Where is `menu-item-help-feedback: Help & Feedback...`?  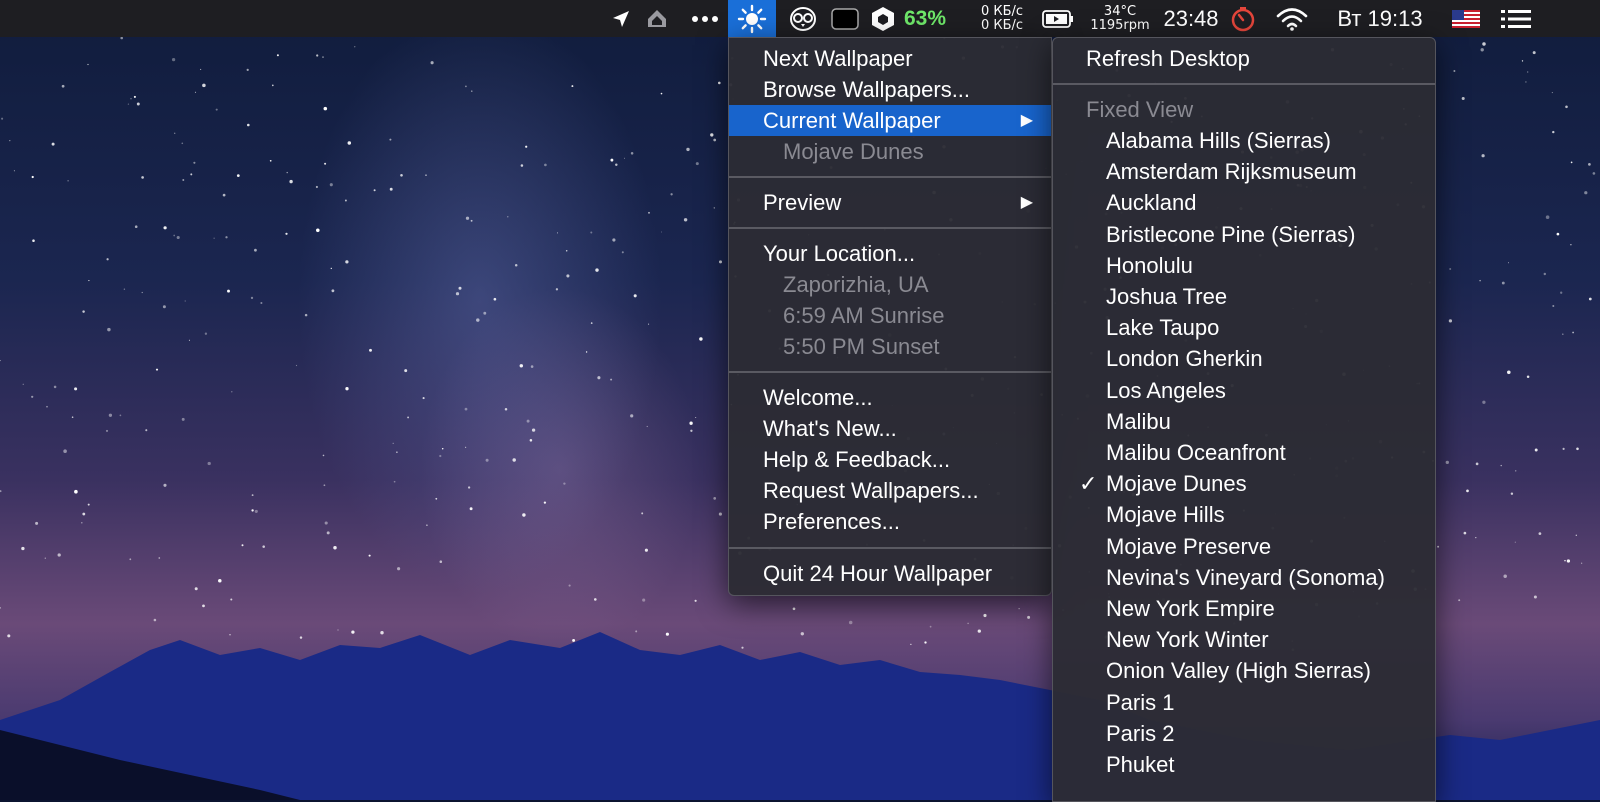 menu-item-help-feedback: Help & Feedback... is located at coordinates (890, 459).